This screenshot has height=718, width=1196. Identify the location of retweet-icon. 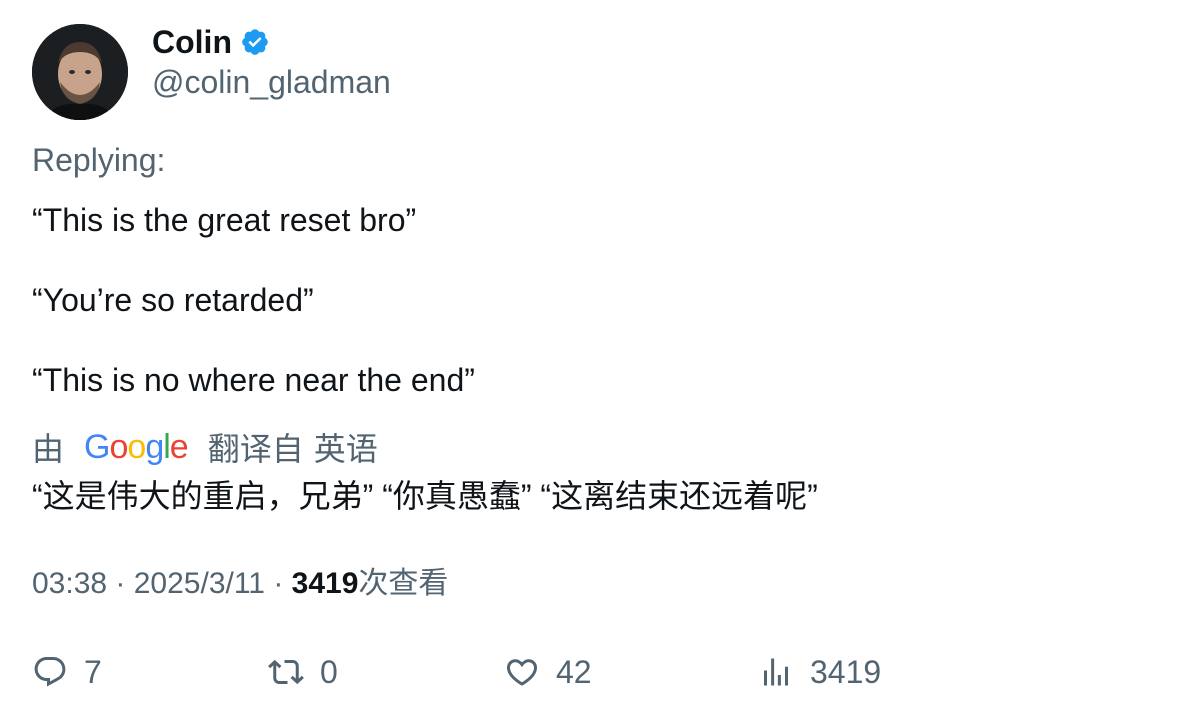
(286, 672).